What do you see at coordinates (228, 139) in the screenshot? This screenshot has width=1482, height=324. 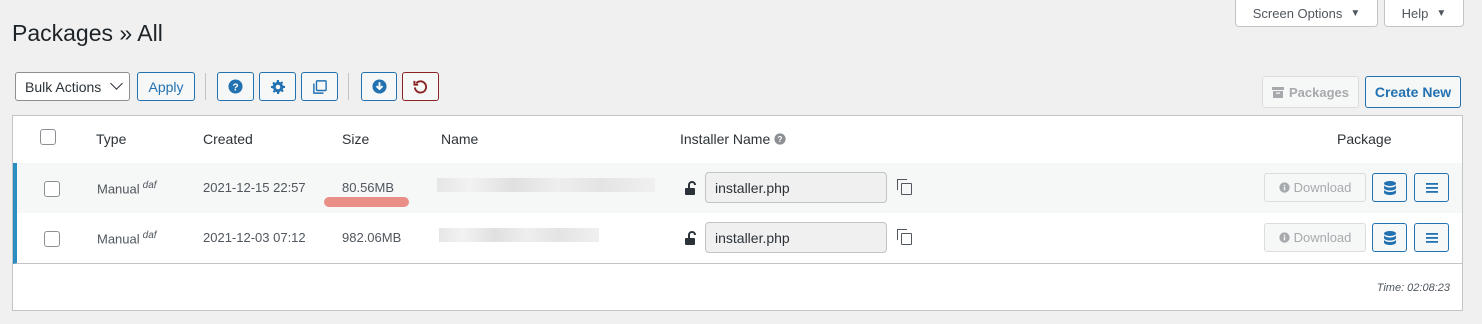 I see `column-created: Created` at bounding box center [228, 139].